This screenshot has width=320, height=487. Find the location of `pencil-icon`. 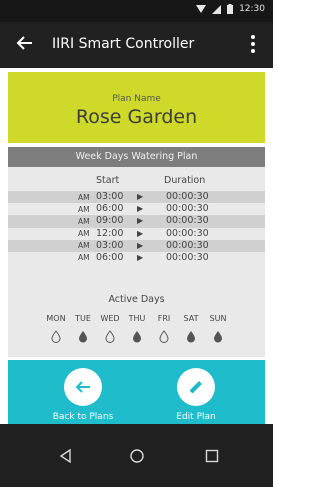

pencil-icon is located at coordinates (196, 387).